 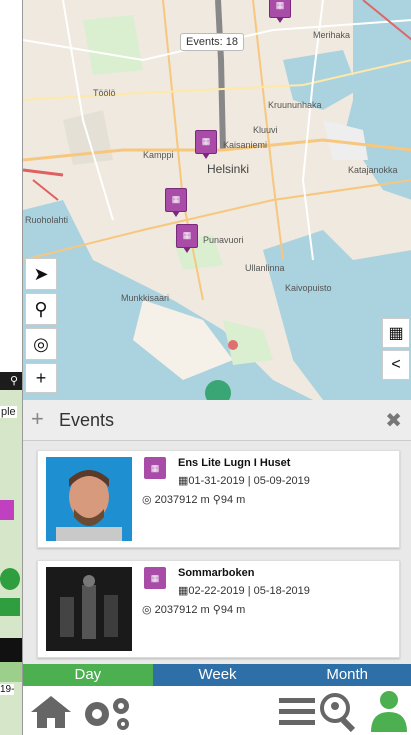 I want to click on event-dates: ▦02-22-2019 | 05-18-2019, so click(x=244, y=590).